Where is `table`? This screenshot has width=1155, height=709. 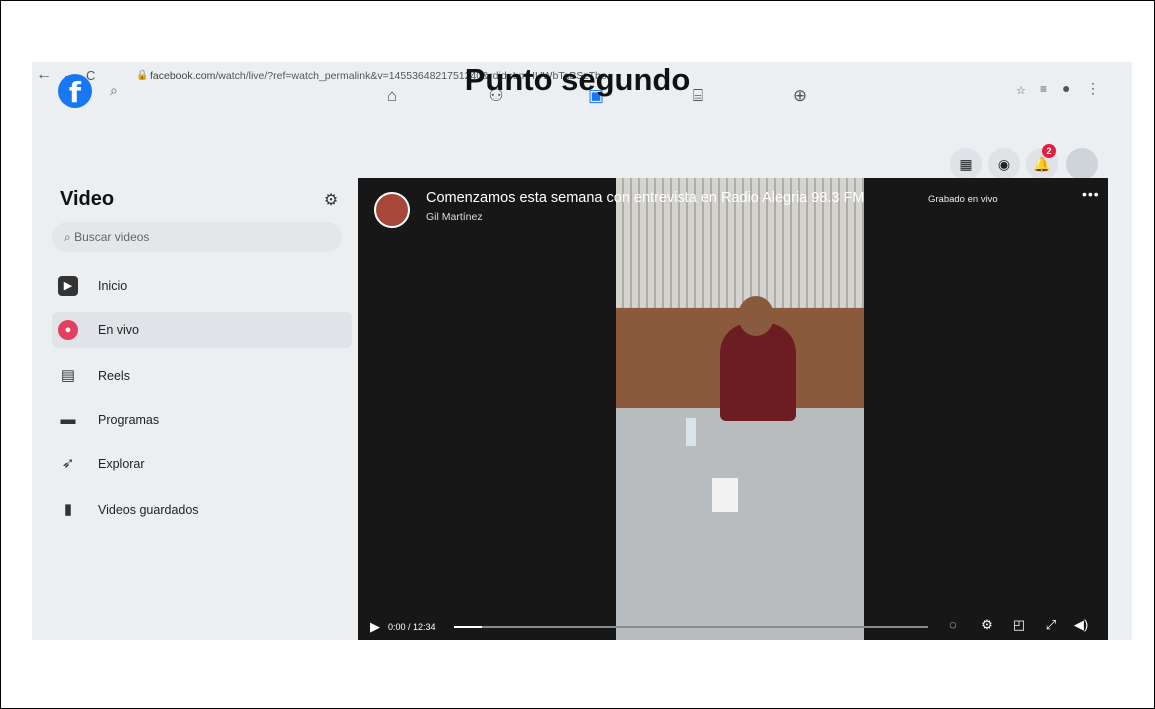
table is located at coordinates (740, 524).